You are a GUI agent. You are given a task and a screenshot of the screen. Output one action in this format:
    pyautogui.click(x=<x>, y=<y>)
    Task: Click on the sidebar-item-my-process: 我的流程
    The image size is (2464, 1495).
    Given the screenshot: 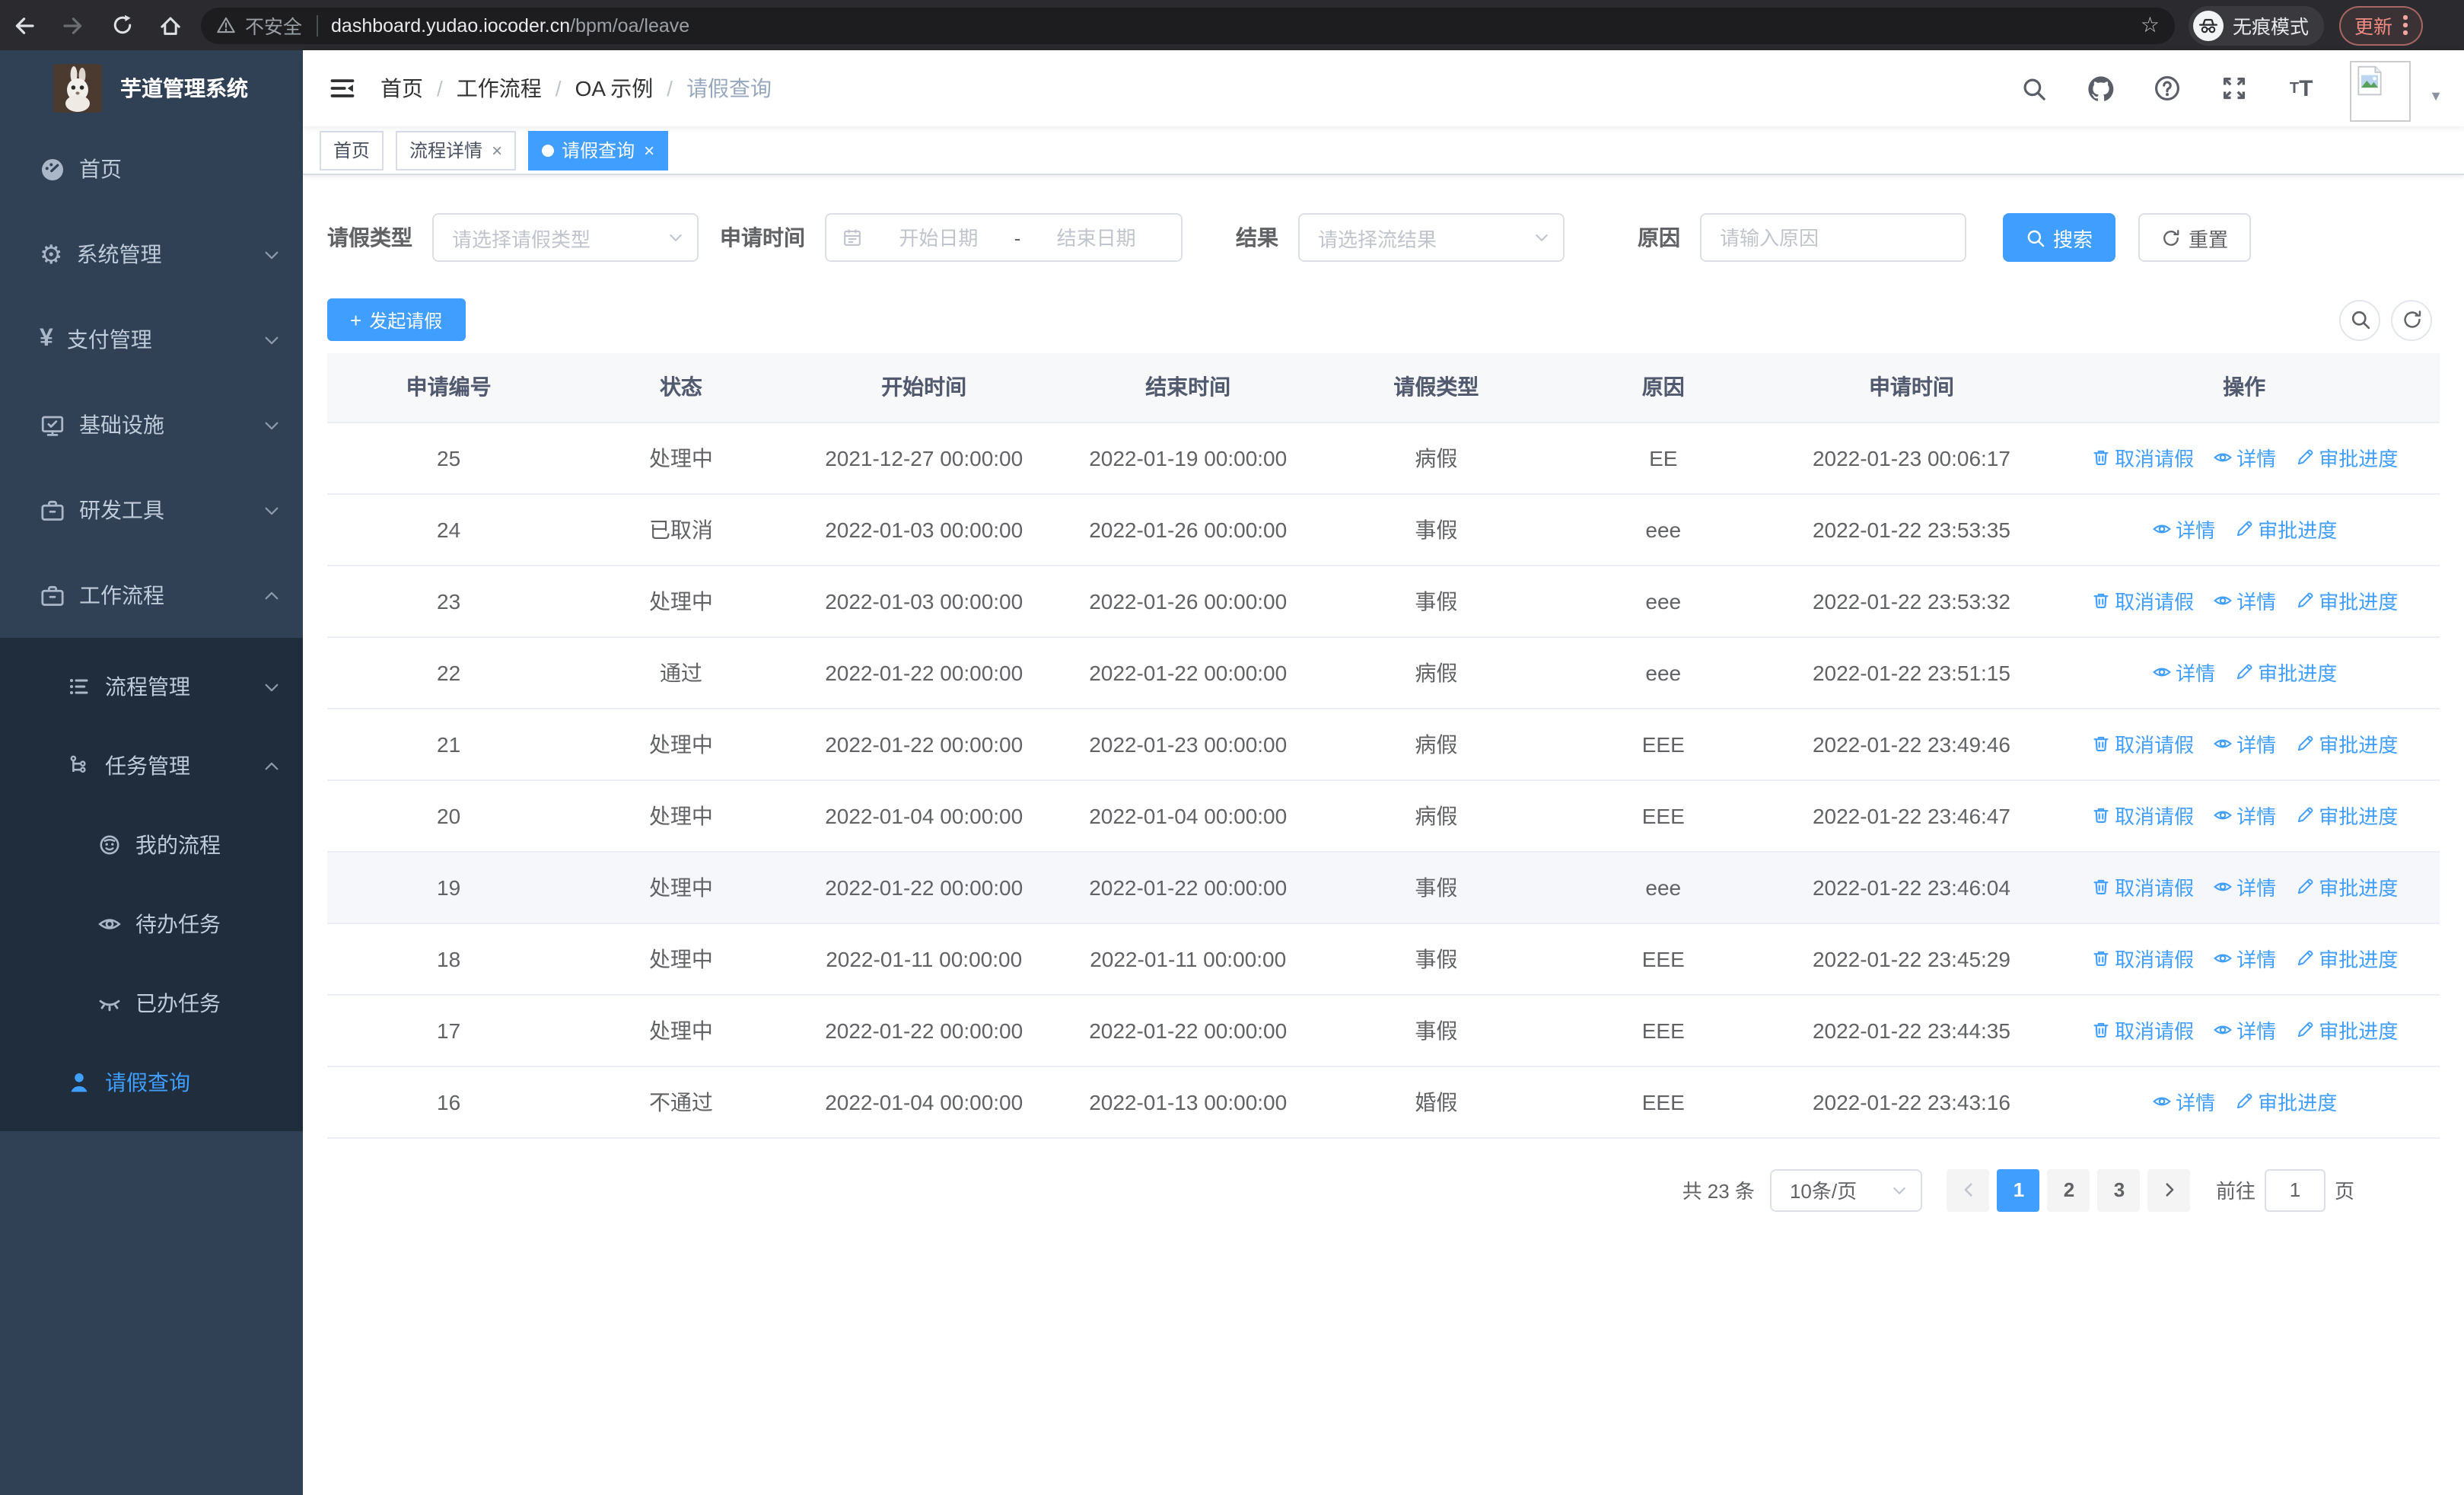 What is the action you would take?
    pyautogui.click(x=151, y=845)
    